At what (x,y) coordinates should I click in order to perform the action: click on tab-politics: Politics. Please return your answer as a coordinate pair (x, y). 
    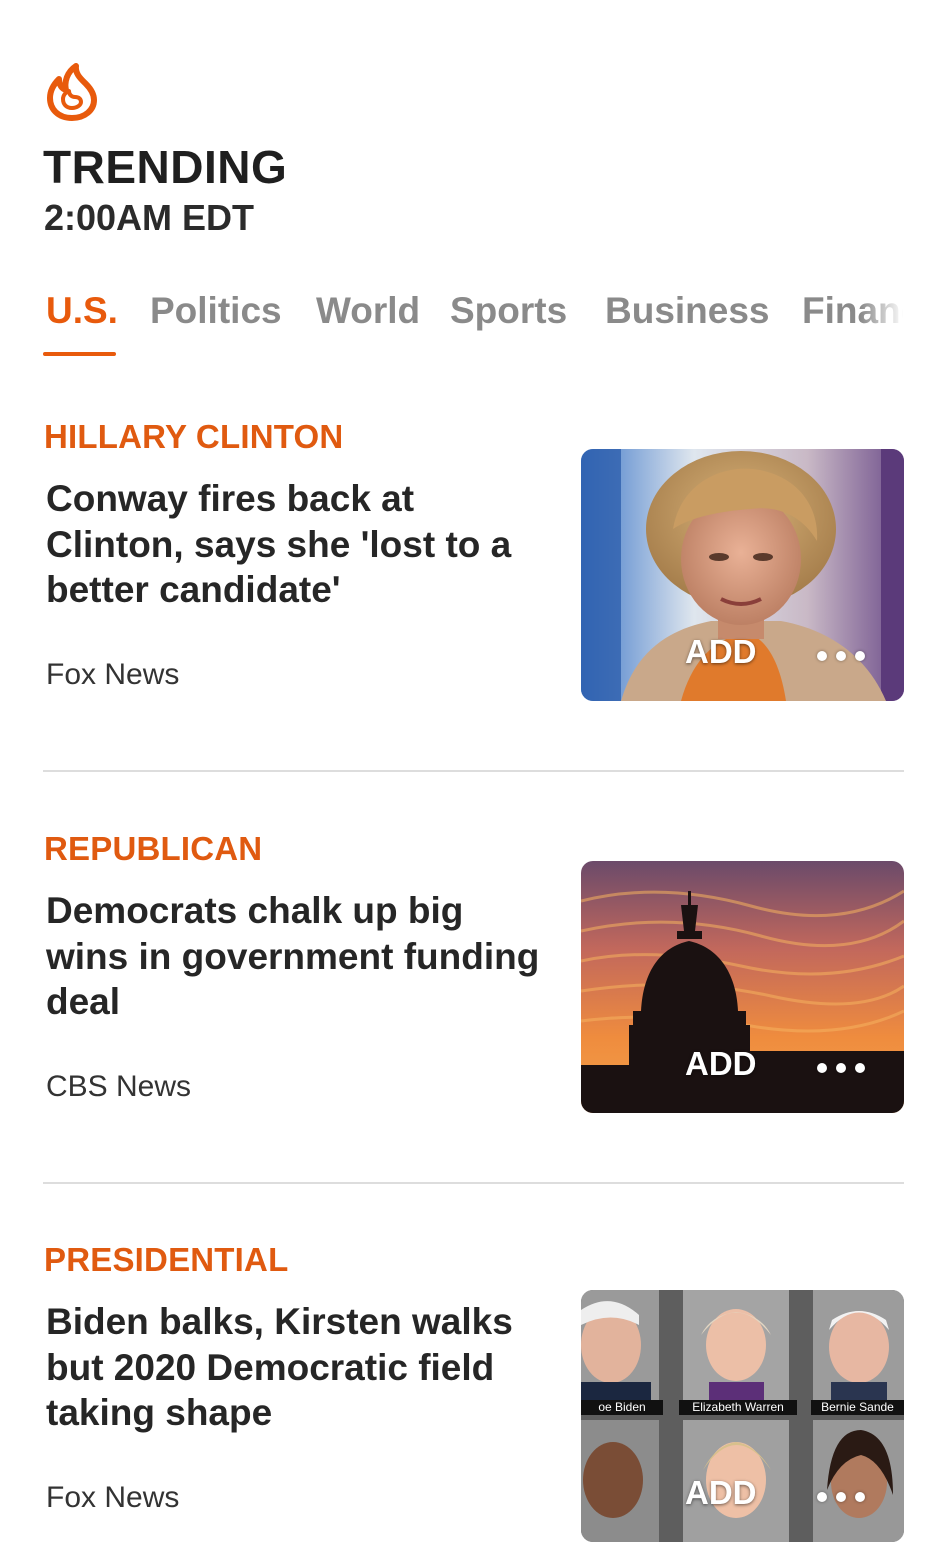
    Looking at the image, I should click on (216, 311).